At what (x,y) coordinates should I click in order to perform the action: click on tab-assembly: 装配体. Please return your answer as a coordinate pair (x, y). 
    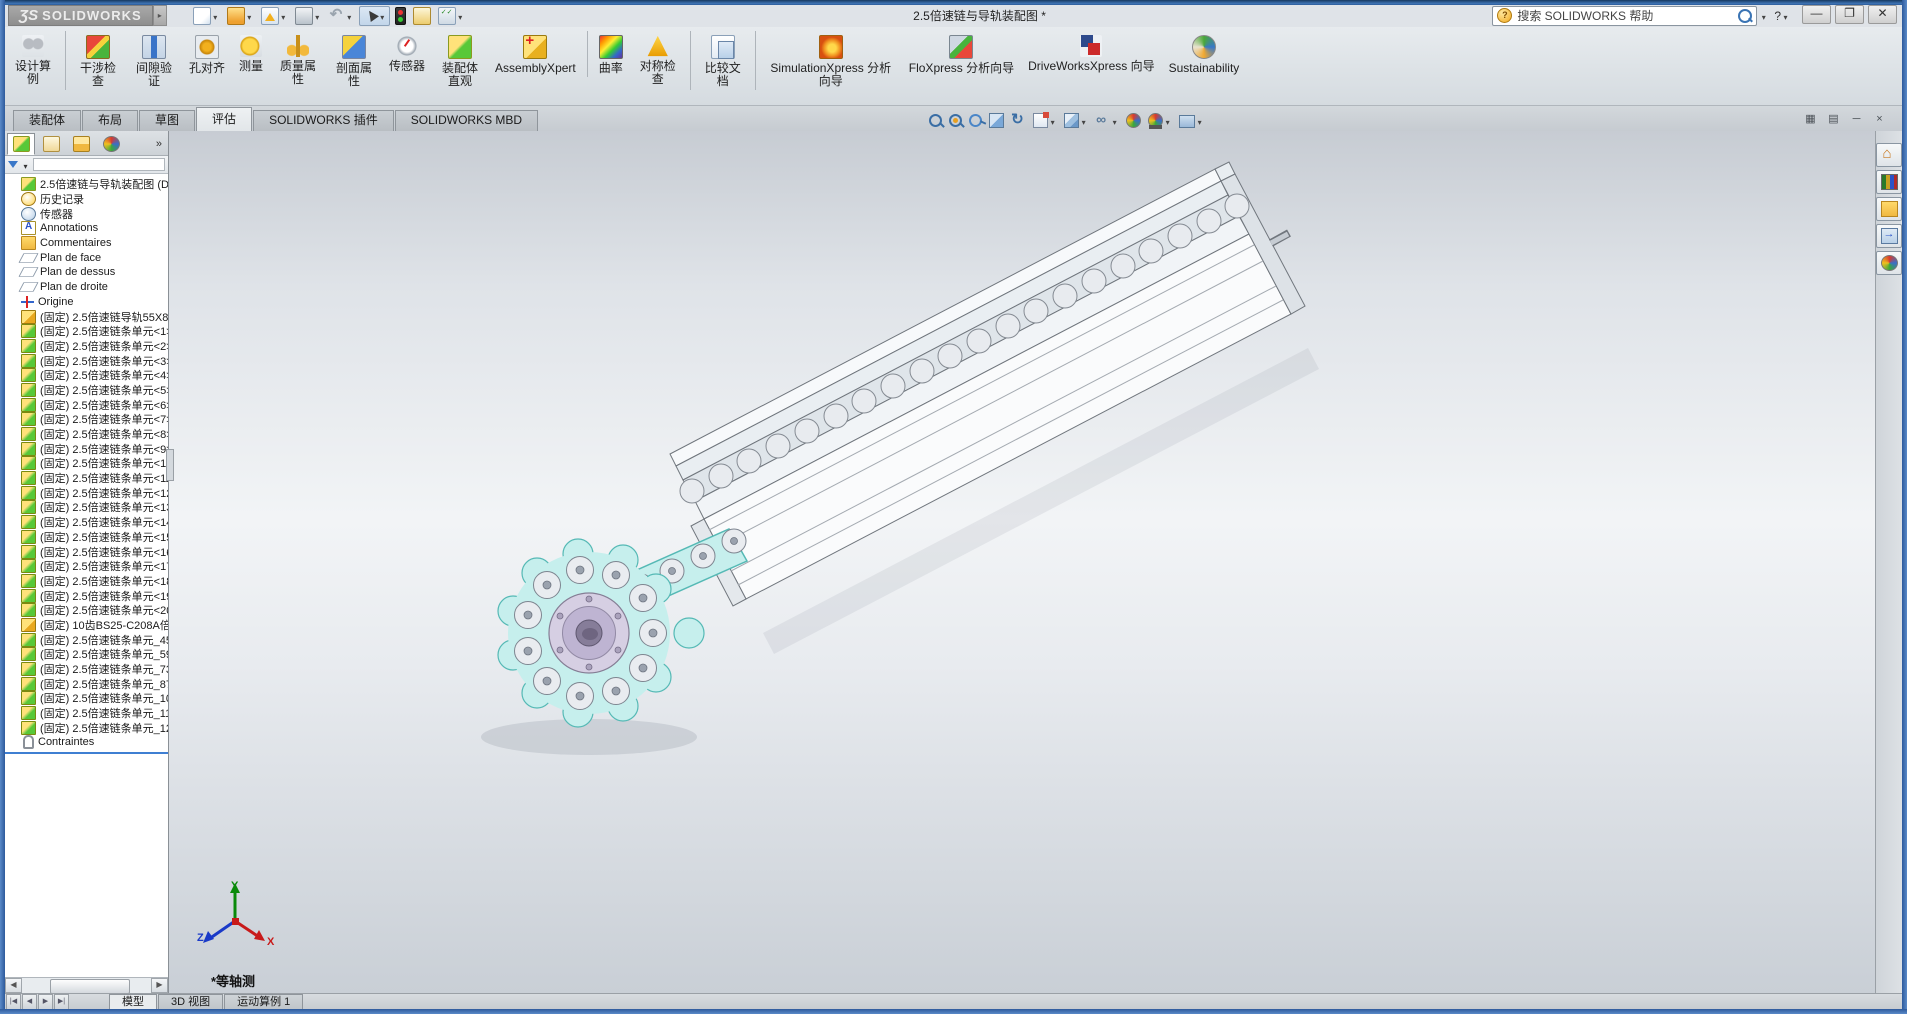
    Looking at the image, I should click on (47, 120).